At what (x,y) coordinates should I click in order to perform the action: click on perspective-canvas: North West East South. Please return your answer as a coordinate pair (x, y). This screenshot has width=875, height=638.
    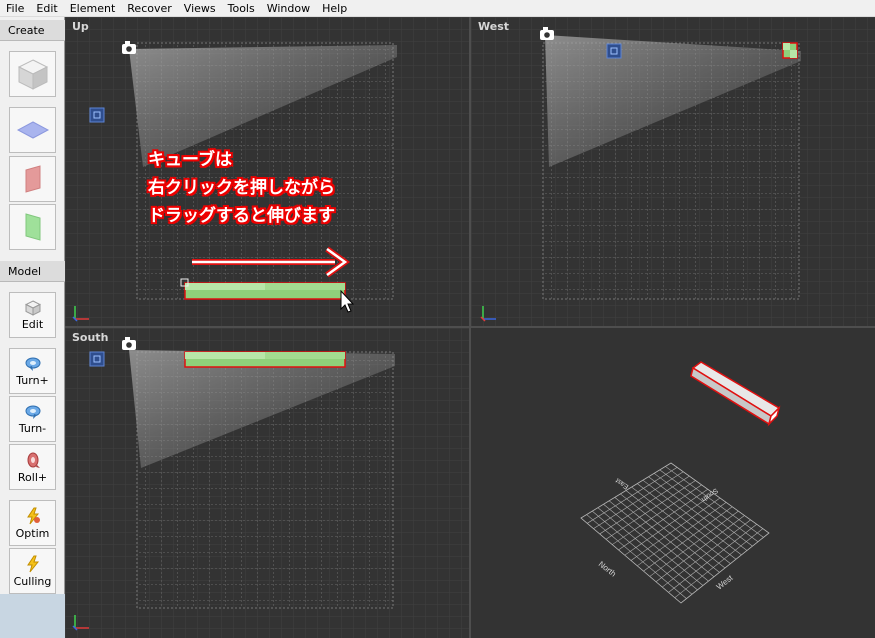
    Looking at the image, I should click on (680, 482).